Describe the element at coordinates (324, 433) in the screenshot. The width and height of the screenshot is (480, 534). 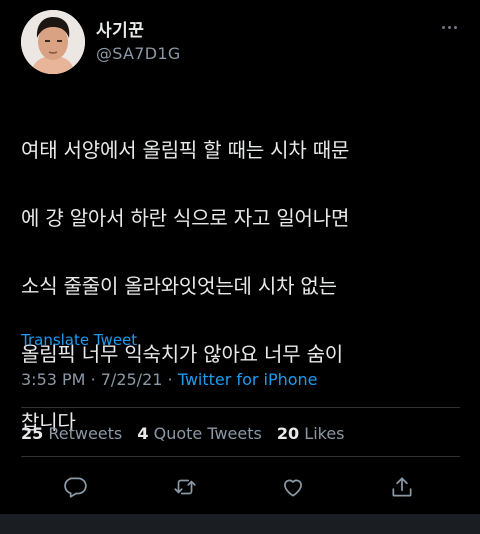
I see `likes-label: Likes` at that location.